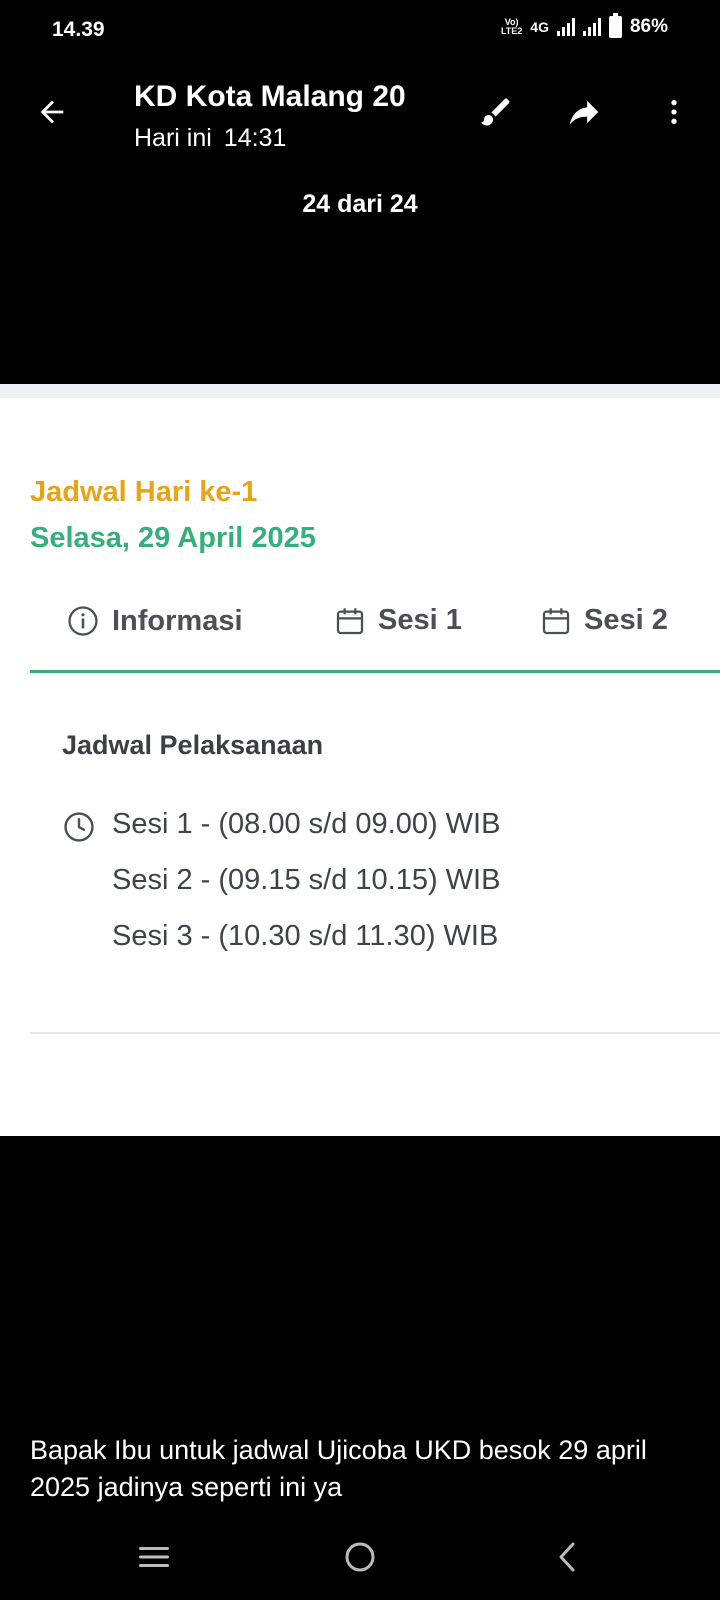 This screenshot has height=1600, width=720. I want to click on battery-icon, so click(615, 25).